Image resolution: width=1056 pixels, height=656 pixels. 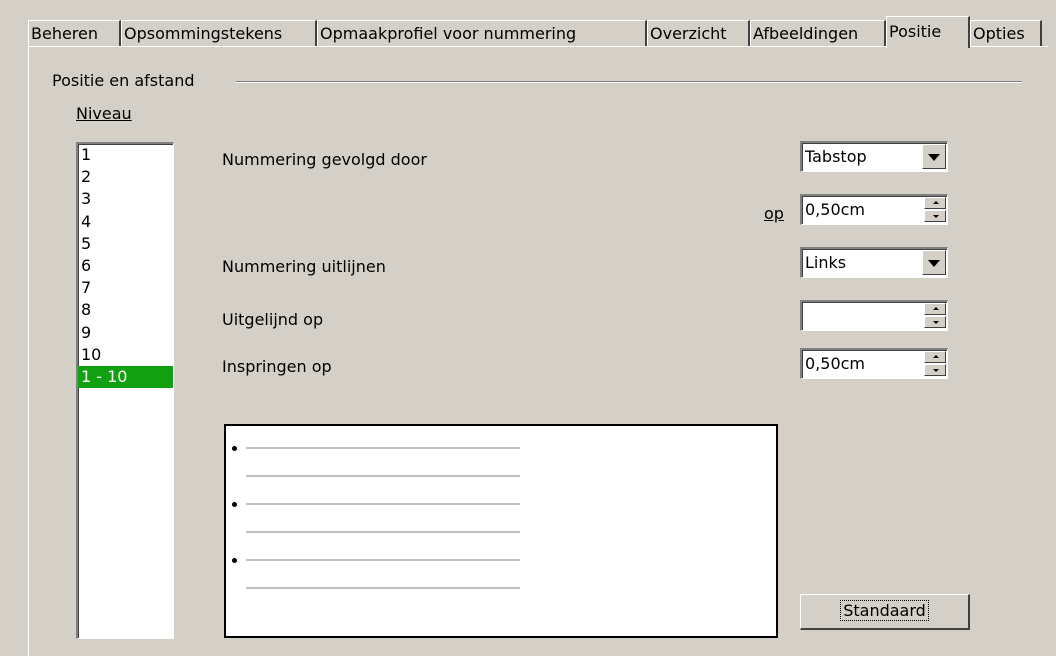 I want to click on default-button-label: Standaard, so click(x=884, y=610).